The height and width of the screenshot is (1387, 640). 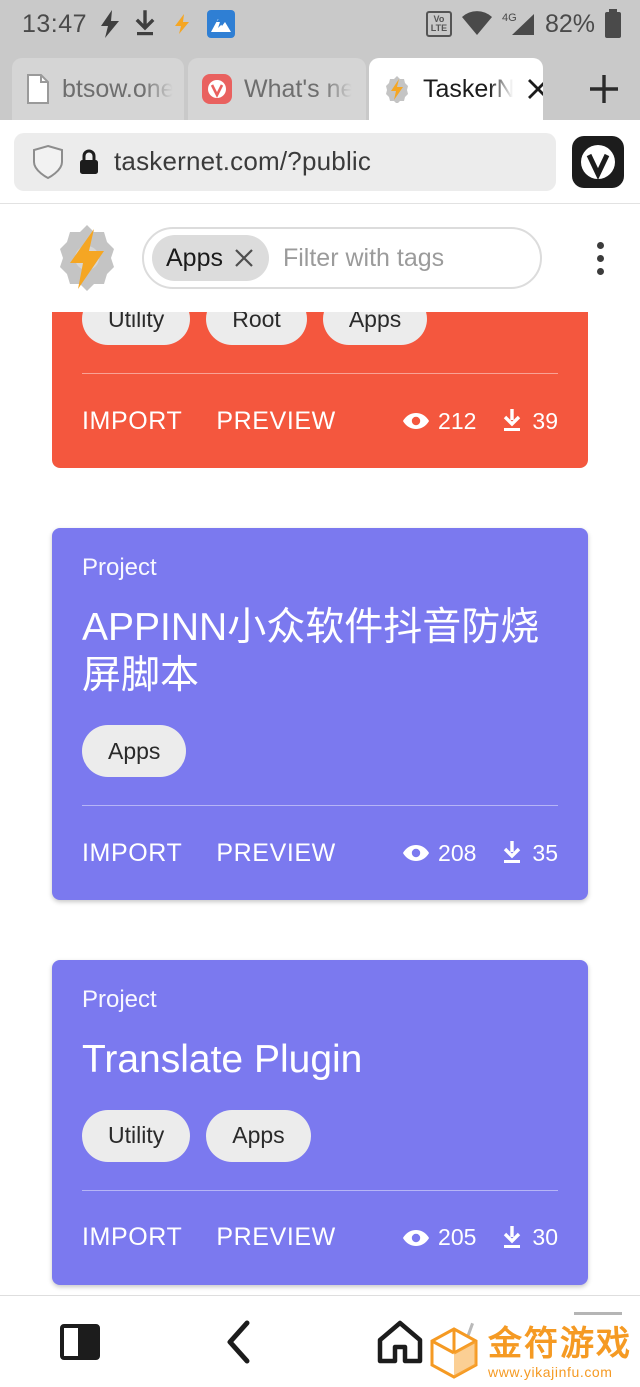 I want to click on new-tab-button, so click(x=604, y=89).